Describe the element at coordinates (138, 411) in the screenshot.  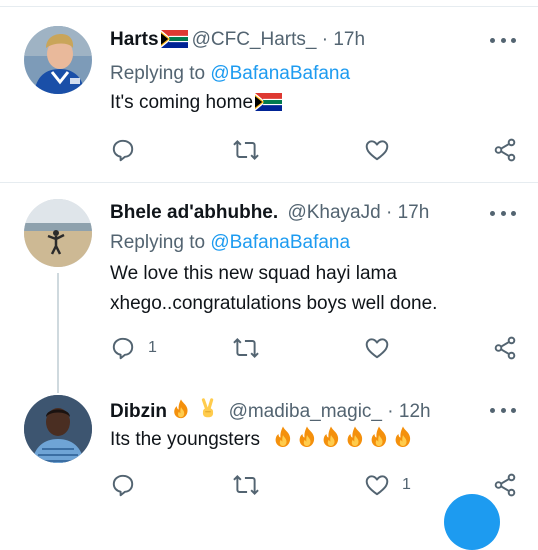
I see `display-name: Dibzin` at that location.